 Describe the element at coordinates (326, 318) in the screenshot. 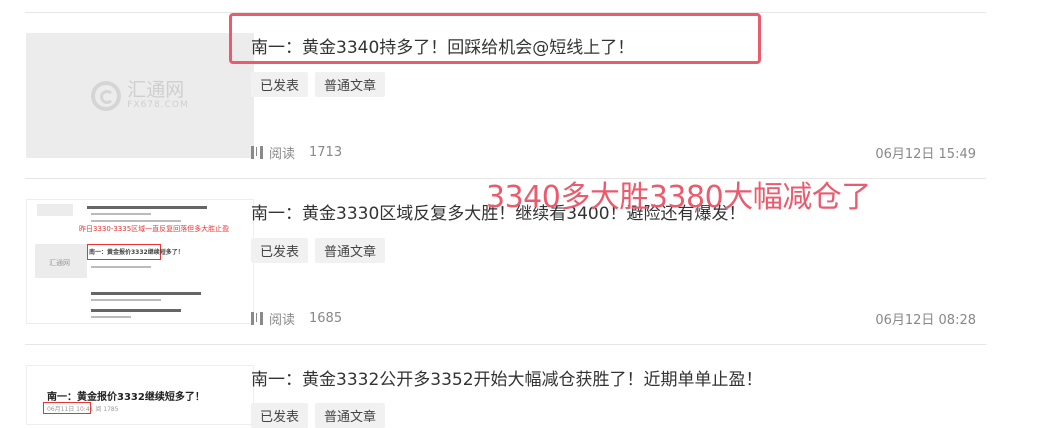

I see `read-count: 1685` at that location.